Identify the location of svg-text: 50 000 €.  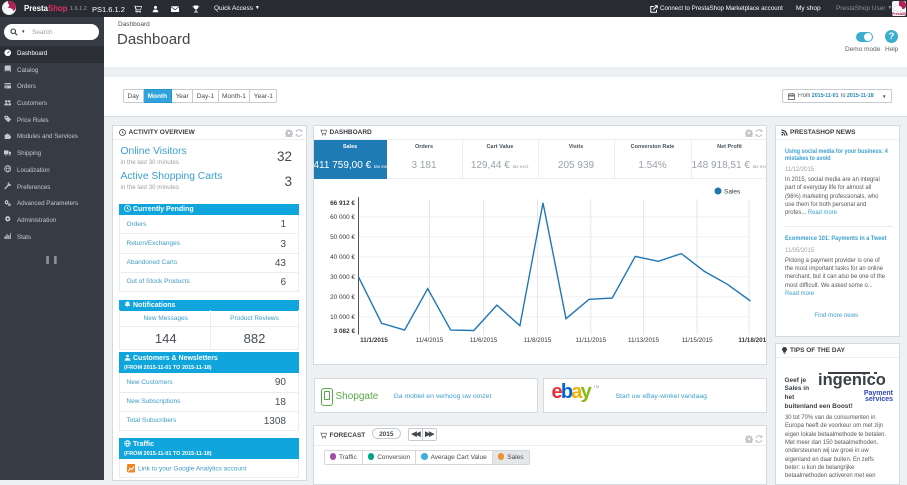
(342, 237).